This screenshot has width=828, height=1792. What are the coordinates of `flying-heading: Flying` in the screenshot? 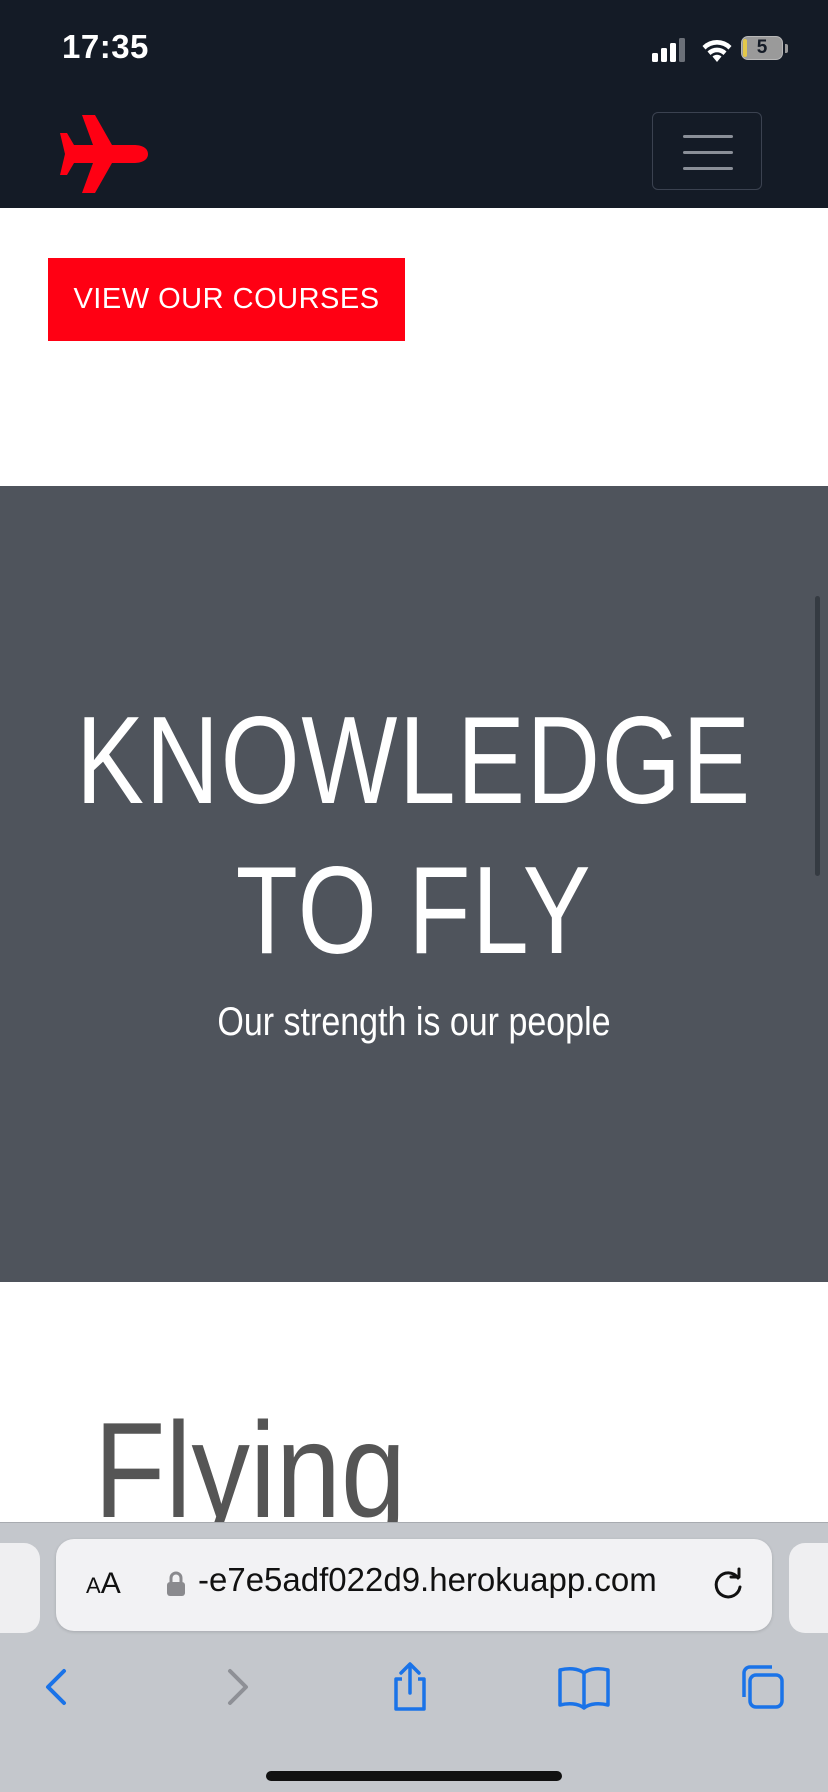 It's located at (250, 1458).